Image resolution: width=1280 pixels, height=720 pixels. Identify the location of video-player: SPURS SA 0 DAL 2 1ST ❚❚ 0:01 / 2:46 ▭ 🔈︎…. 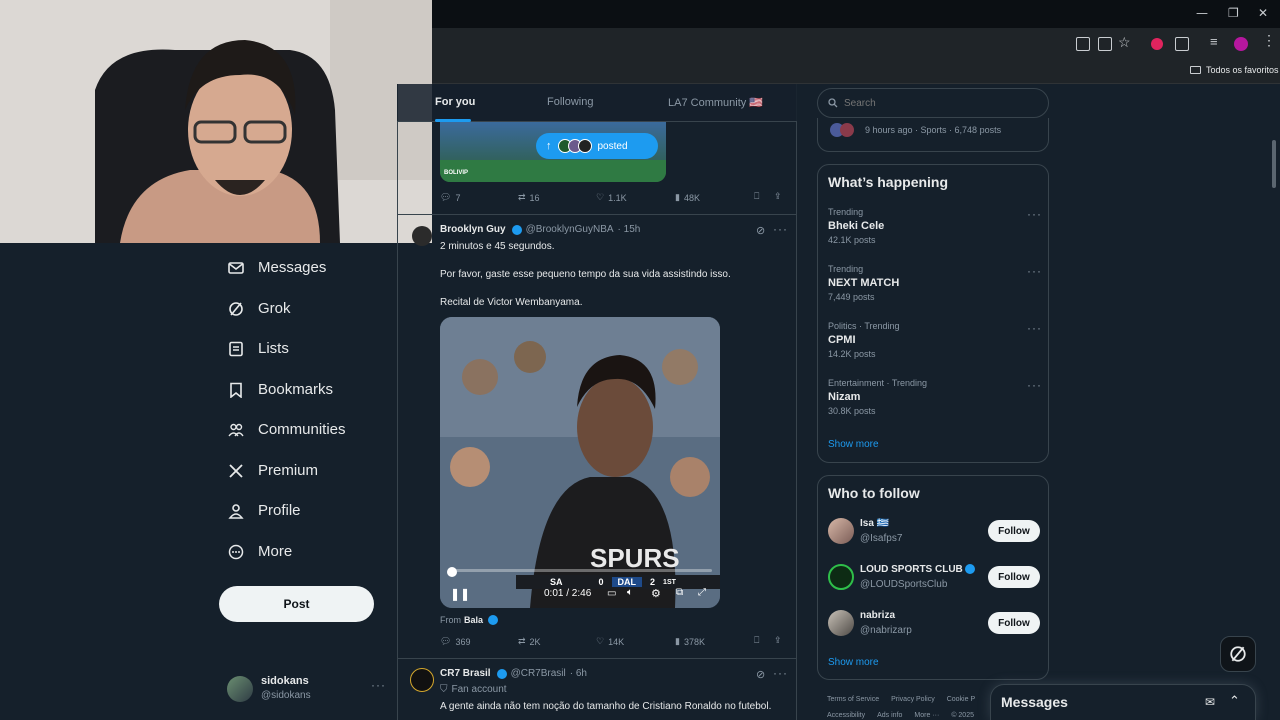
(580, 462).